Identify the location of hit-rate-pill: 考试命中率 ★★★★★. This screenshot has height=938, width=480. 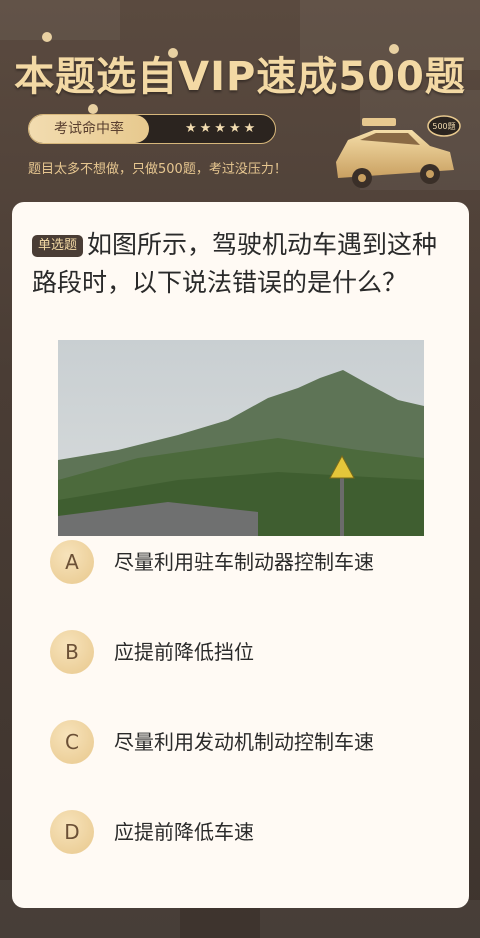
(152, 129).